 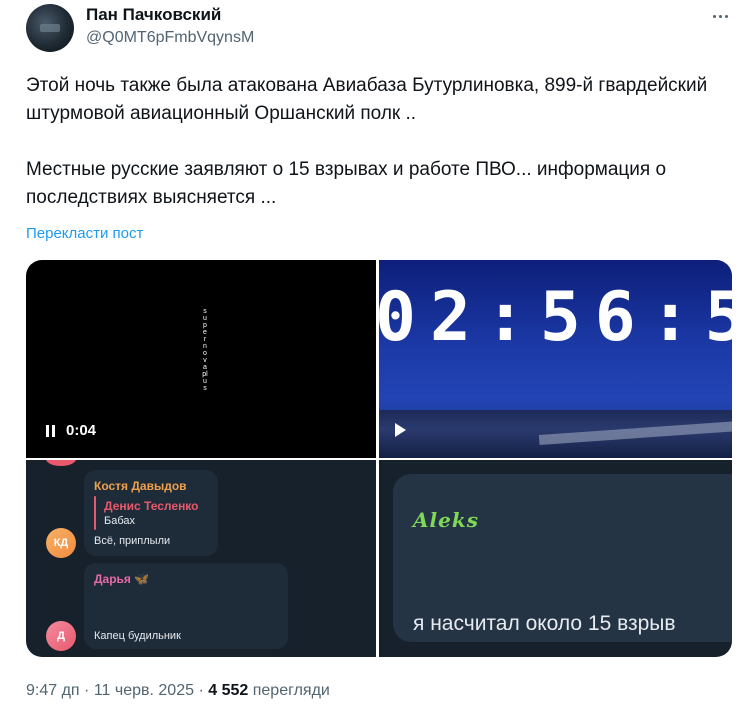 What do you see at coordinates (120, 521) in the screenshot?
I see `chat-reply-text: Бабах` at bounding box center [120, 521].